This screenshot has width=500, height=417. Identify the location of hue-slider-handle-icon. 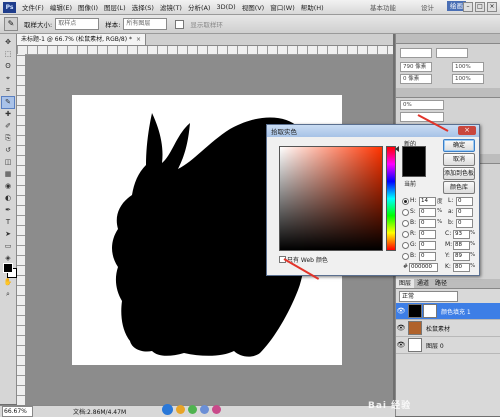
(397, 149).